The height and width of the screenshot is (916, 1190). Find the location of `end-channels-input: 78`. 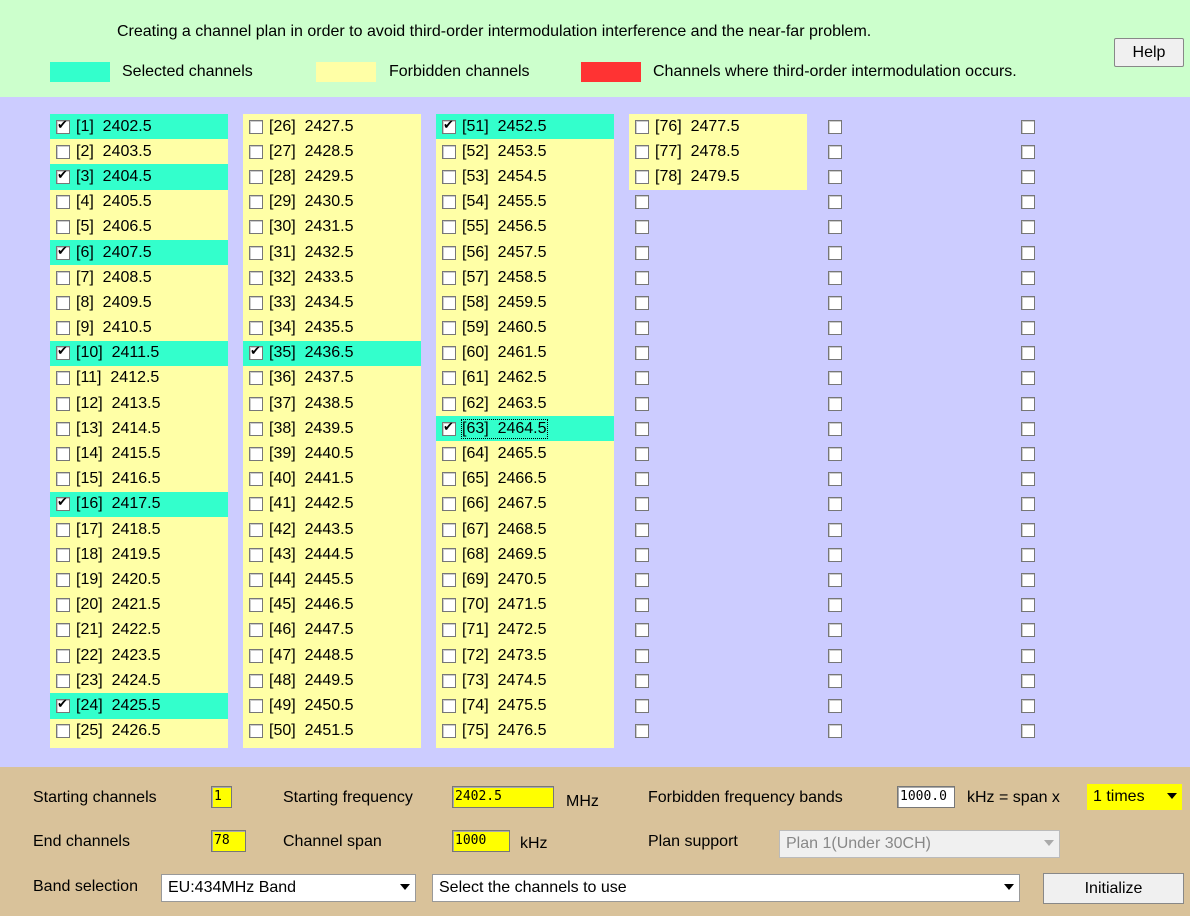

end-channels-input: 78 is located at coordinates (228, 841).